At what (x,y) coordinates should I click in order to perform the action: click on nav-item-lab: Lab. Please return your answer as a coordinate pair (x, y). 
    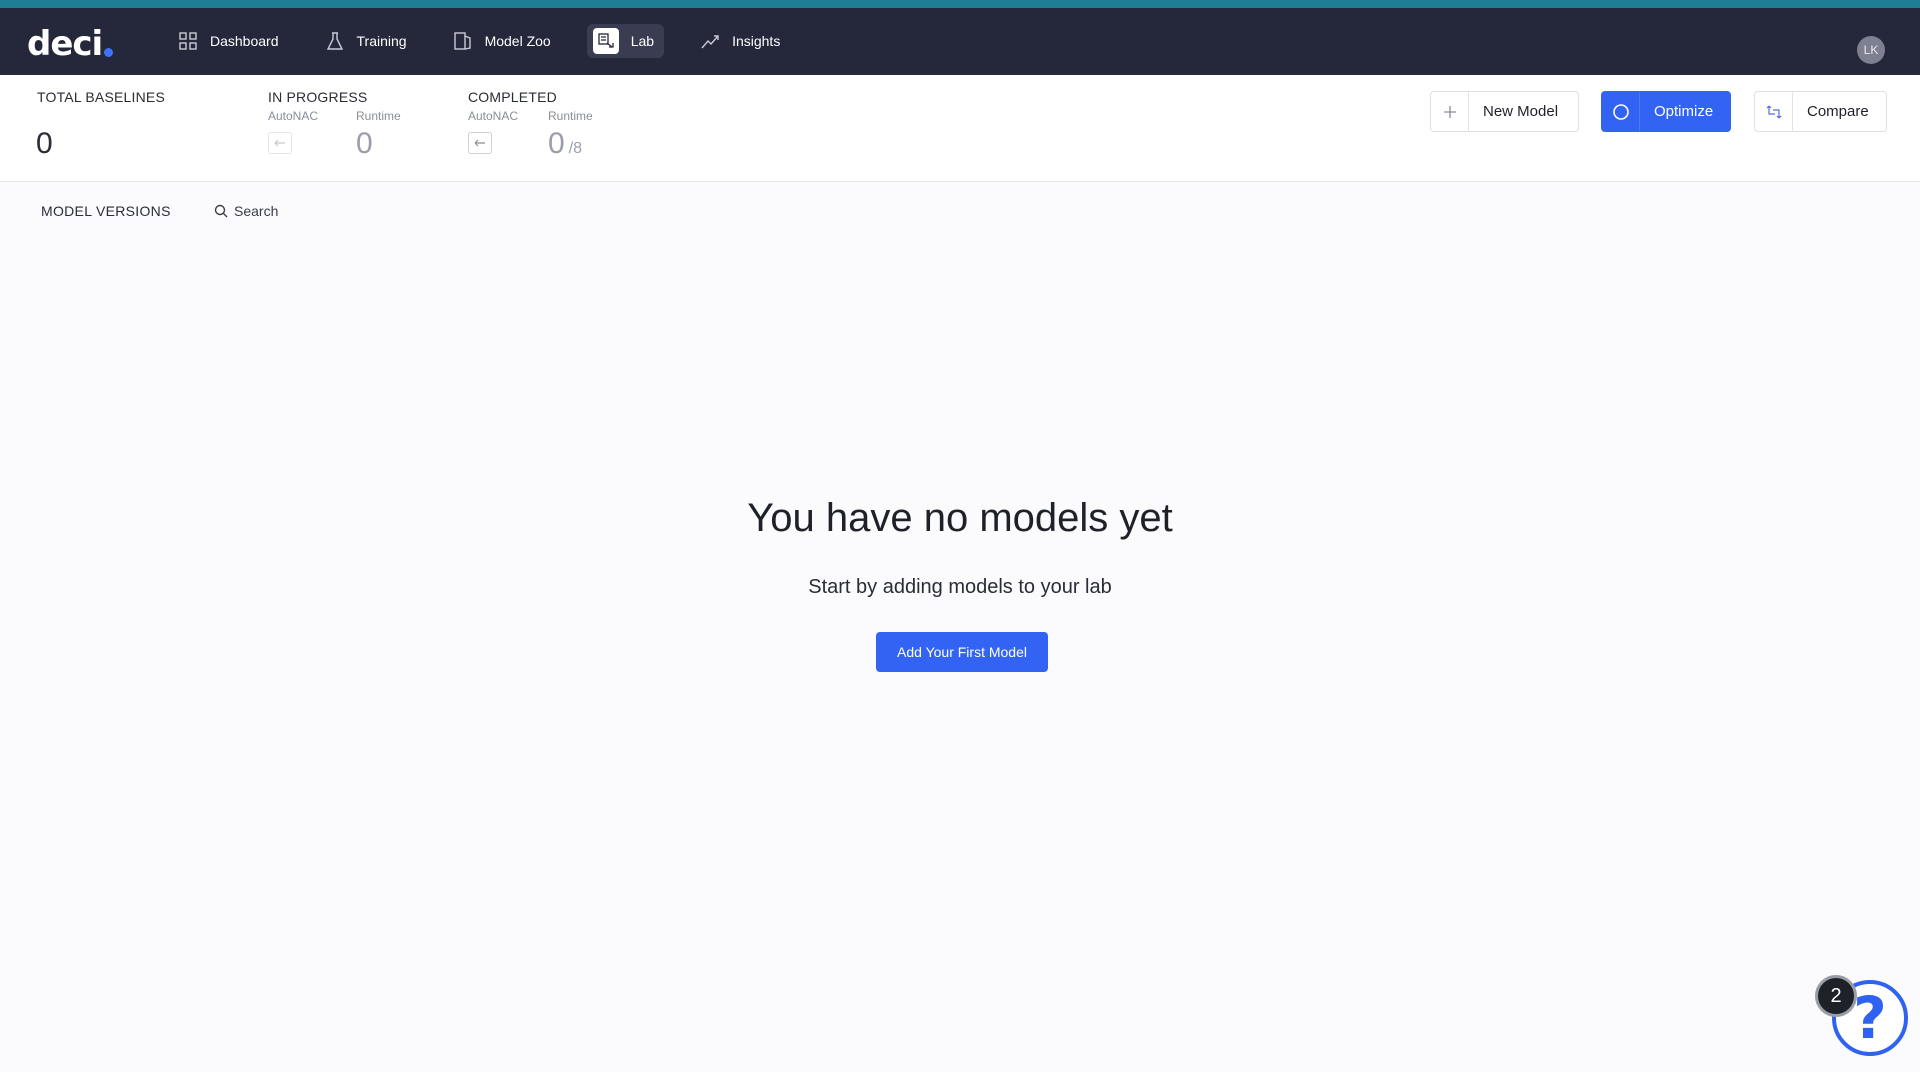
    Looking at the image, I should click on (625, 41).